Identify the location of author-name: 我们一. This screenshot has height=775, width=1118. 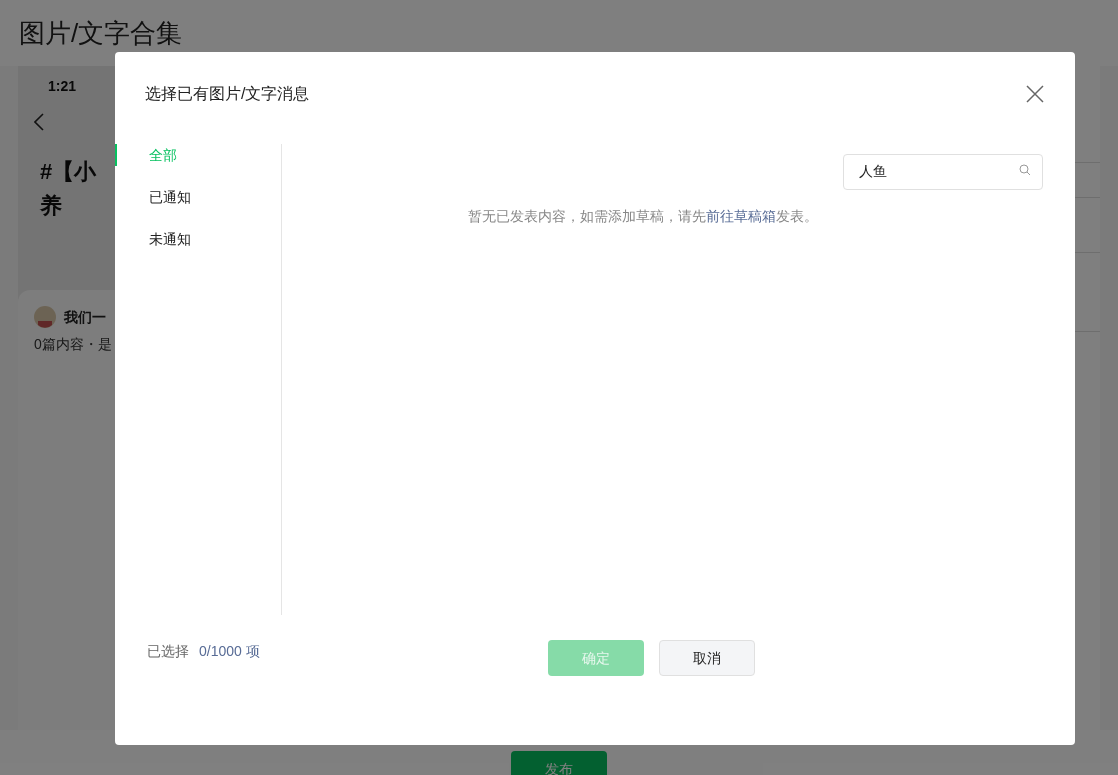
(85, 317).